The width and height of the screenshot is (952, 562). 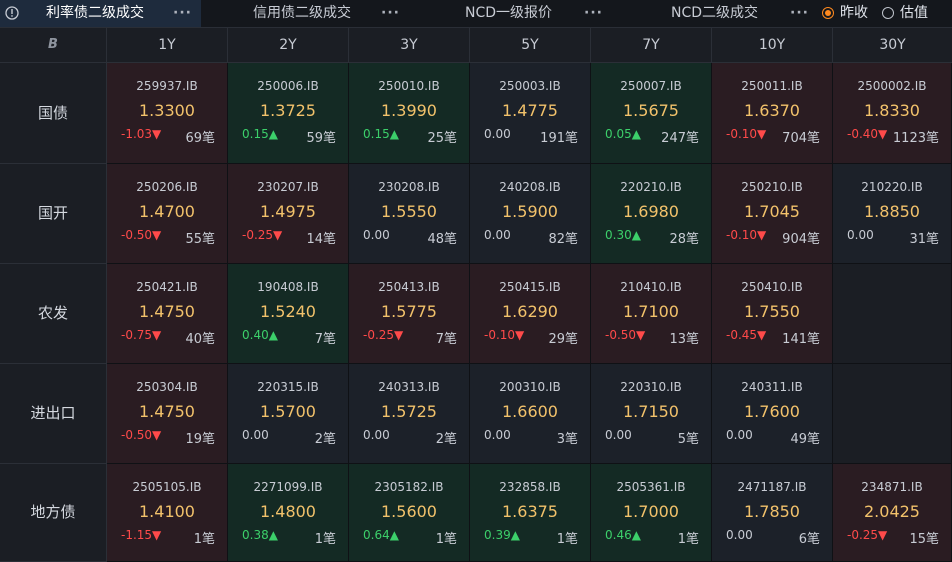 I want to click on tab-credit-bond-secondary: 信用债二级成交 ···, so click(x=304, y=13).